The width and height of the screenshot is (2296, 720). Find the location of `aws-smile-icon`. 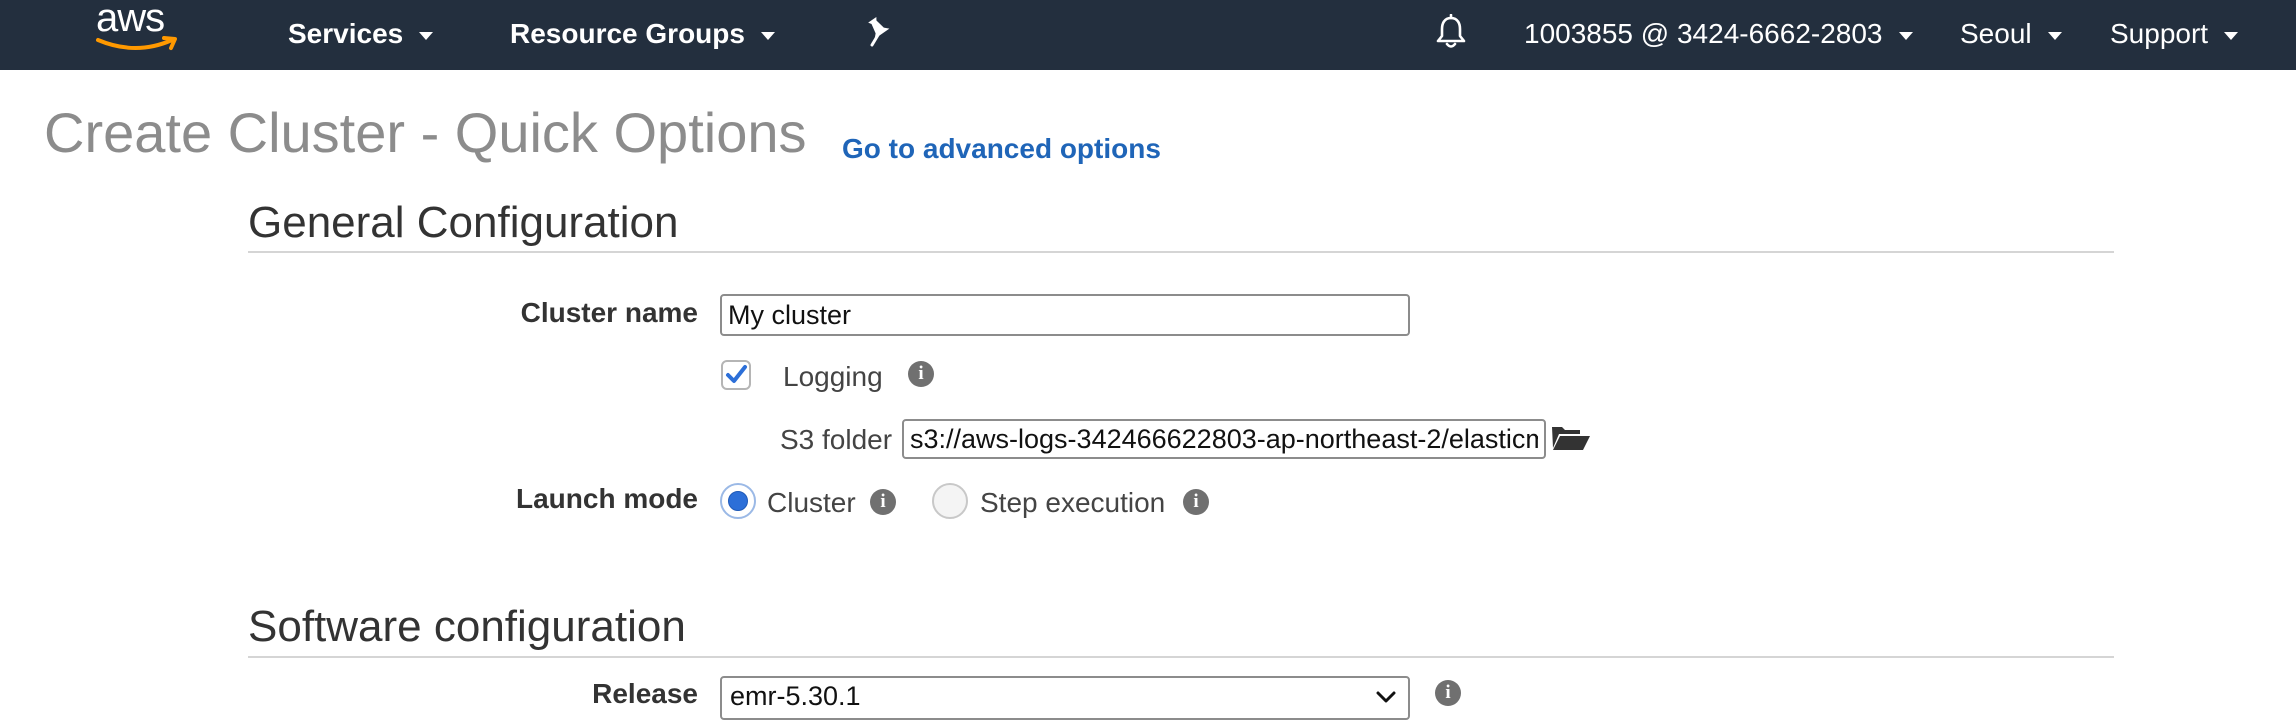

aws-smile-icon is located at coordinates (136, 43).